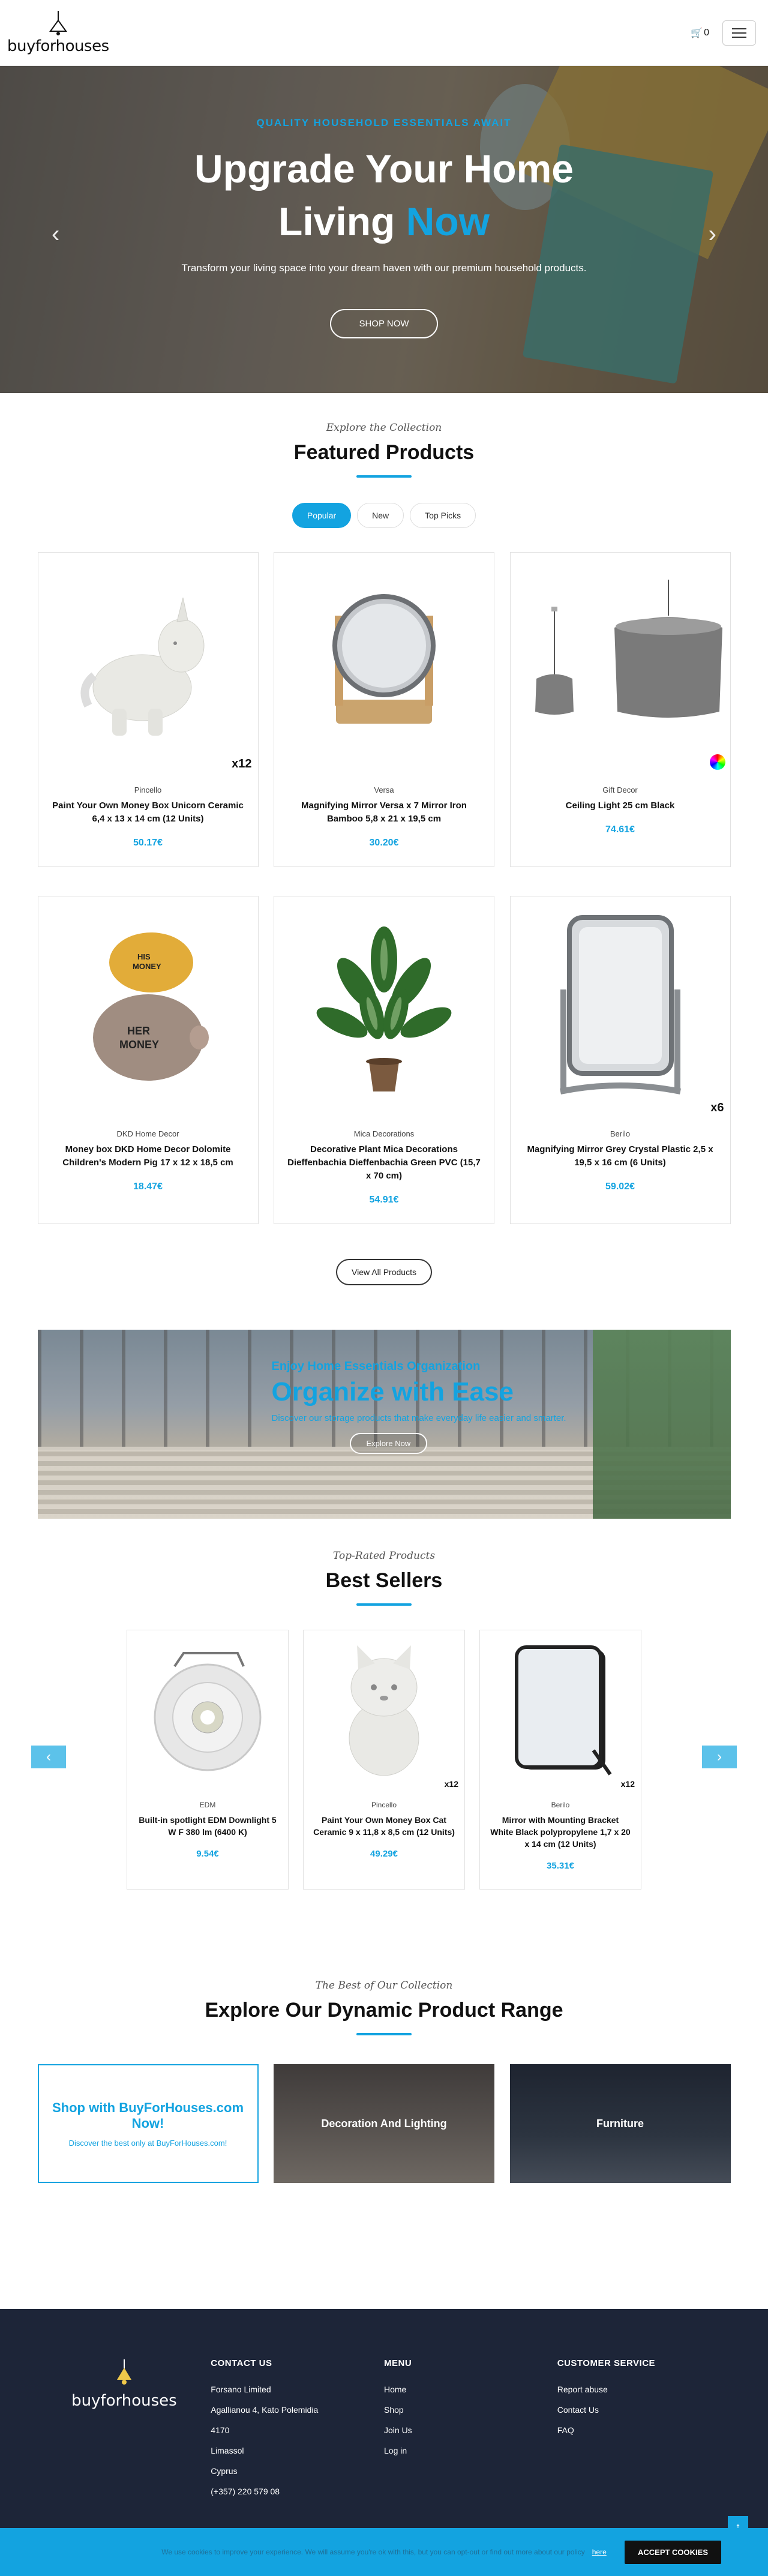 This screenshot has height=2576, width=768. I want to click on product-brand: Berilo, so click(620, 1133).